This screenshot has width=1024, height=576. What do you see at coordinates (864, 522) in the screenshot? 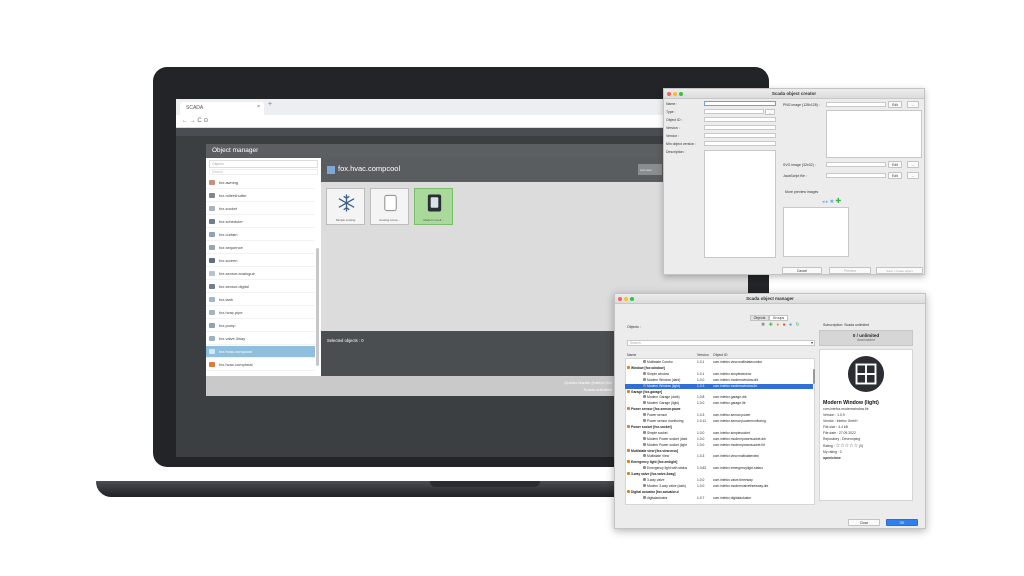
I see `close-button: Close` at bounding box center [864, 522].